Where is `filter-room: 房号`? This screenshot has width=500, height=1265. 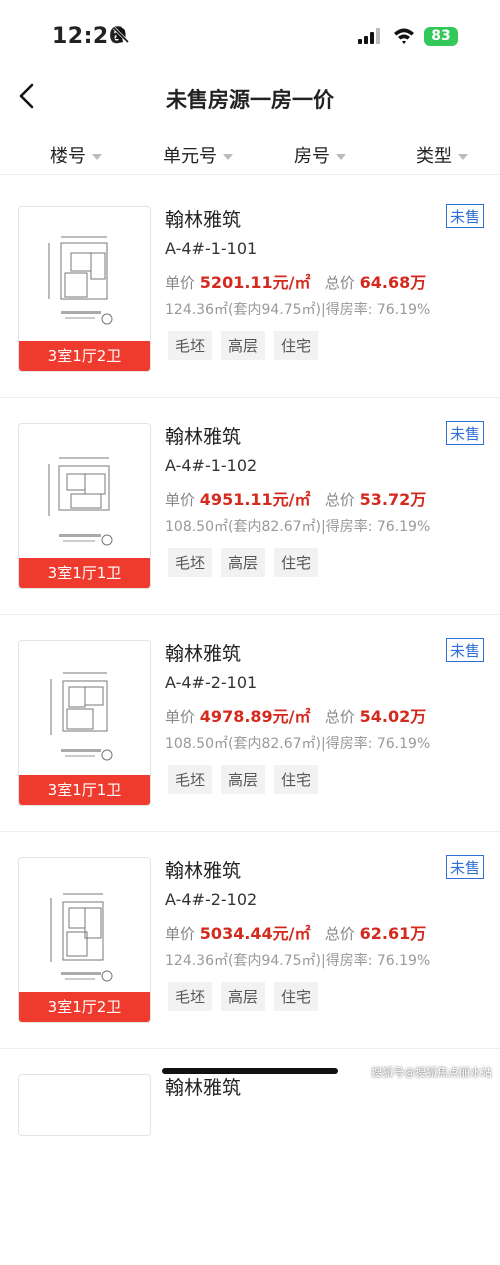 filter-room: 房号 is located at coordinates (320, 155).